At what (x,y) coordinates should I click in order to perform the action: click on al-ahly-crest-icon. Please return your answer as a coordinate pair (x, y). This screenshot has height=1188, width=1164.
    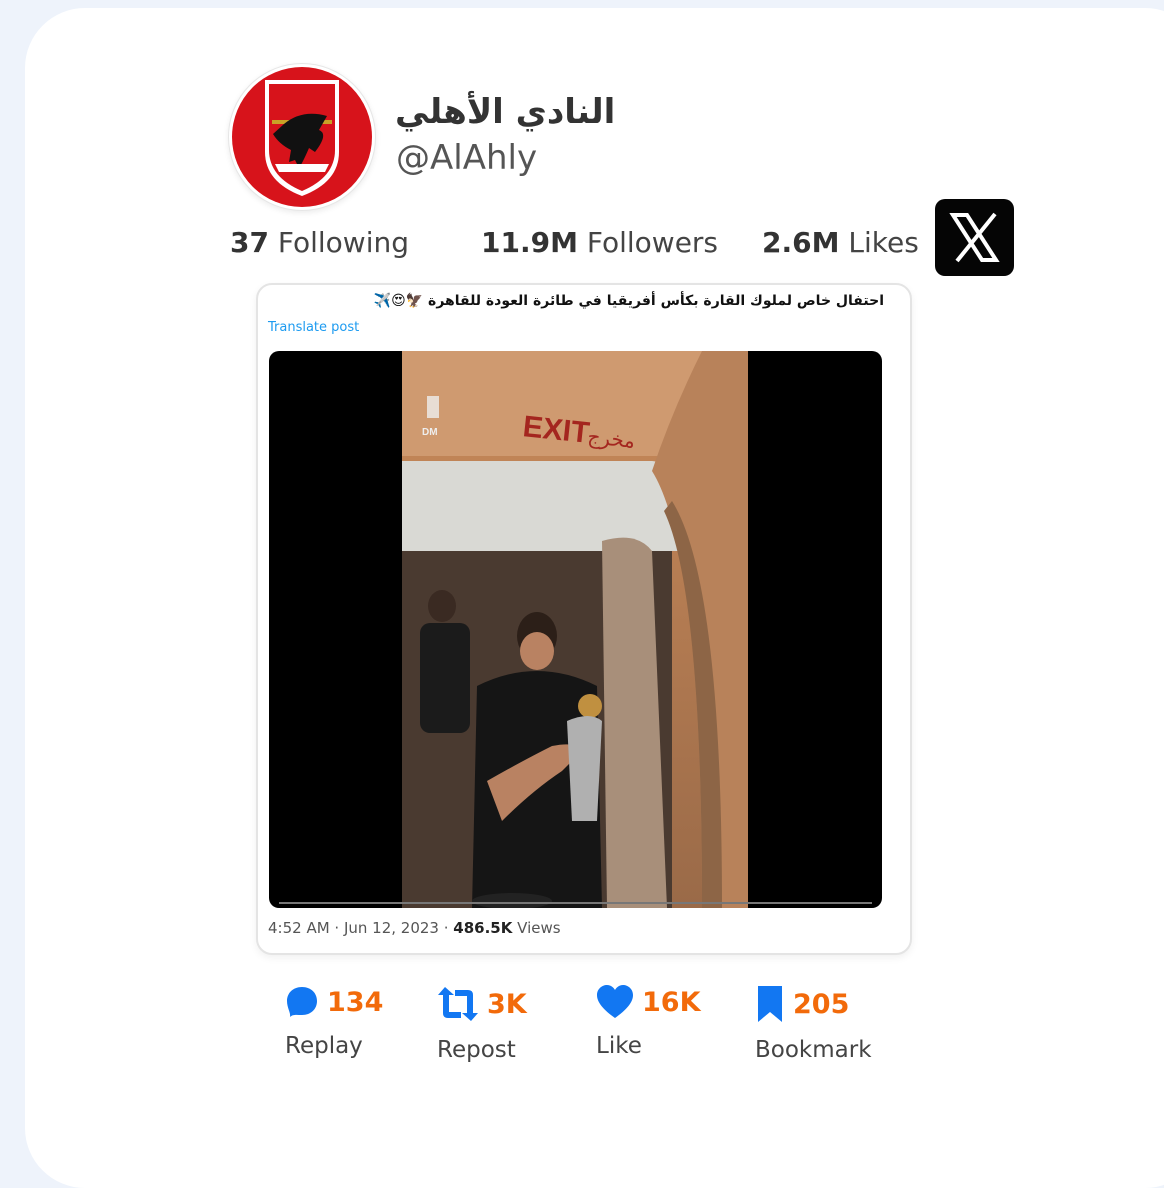
    Looking at the image, I should click on (302, 137).